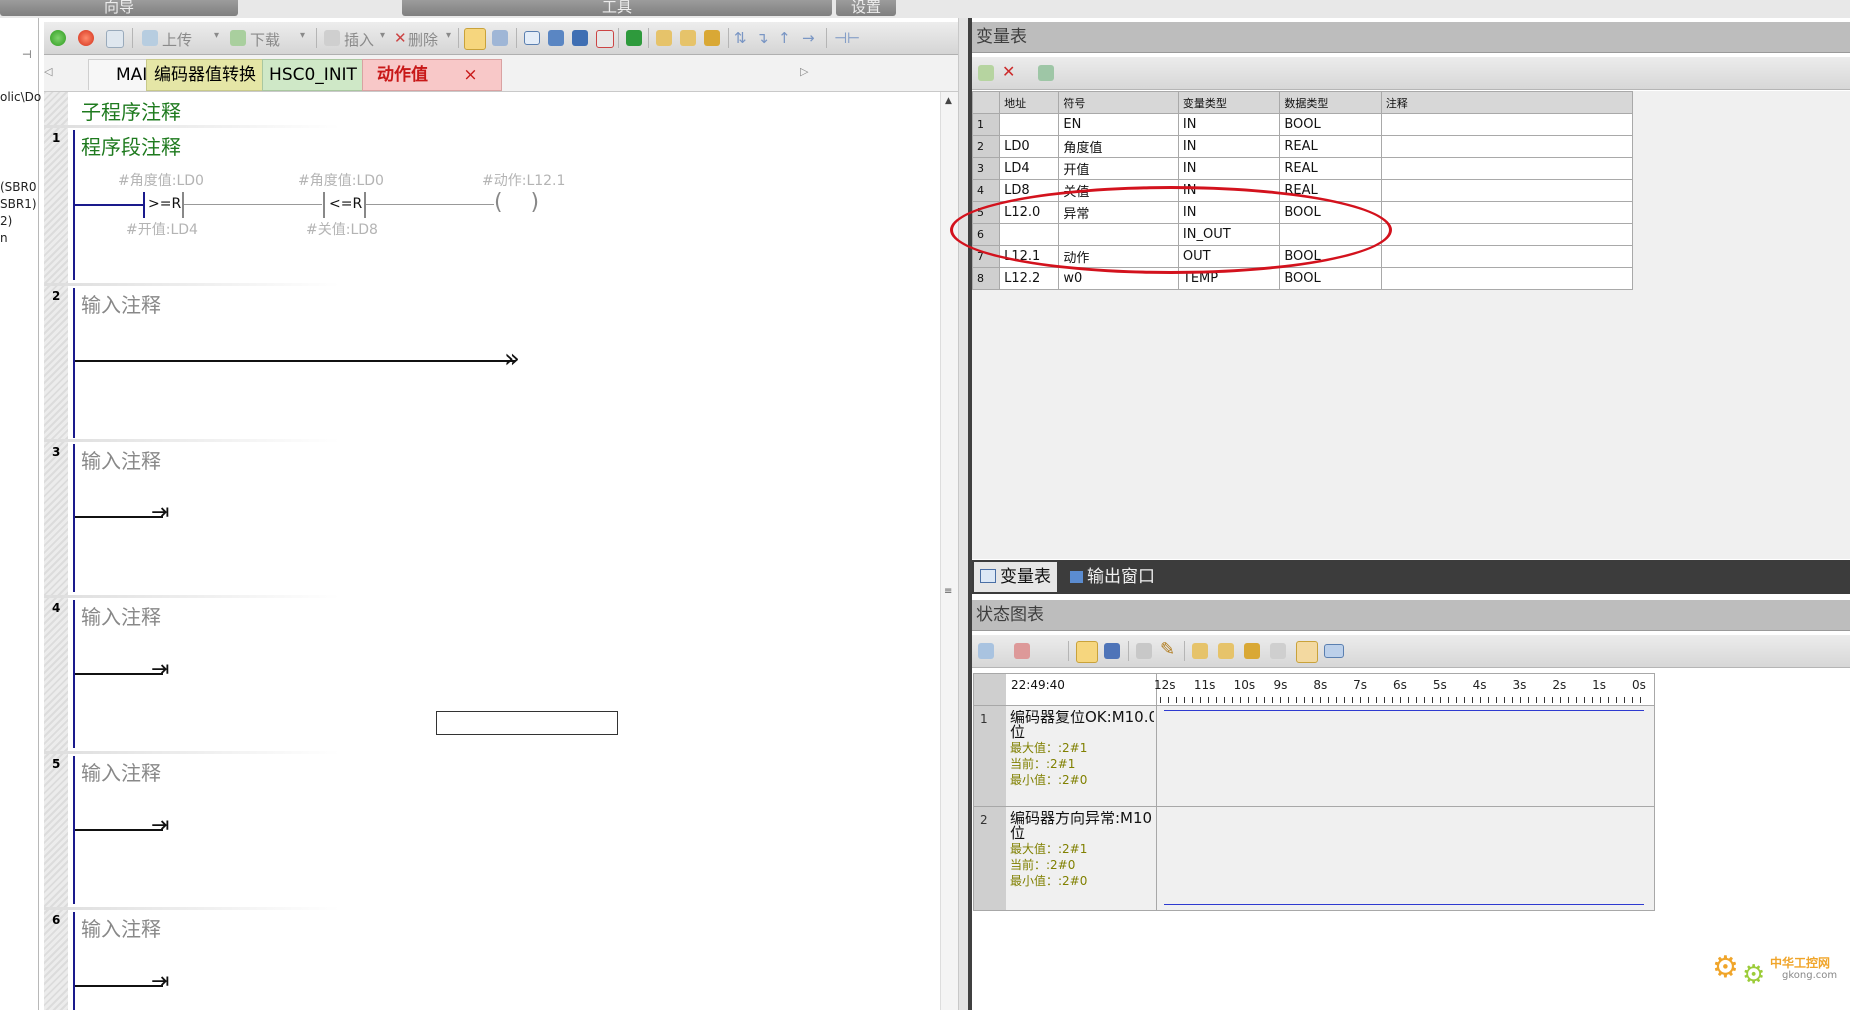 Image resolution: width=1850 pixels, height=1010 pixels. What do you see at coordinates (265, 39) in the screenshot?
I see `download-button: 下载` at bounding box center [265, 39].